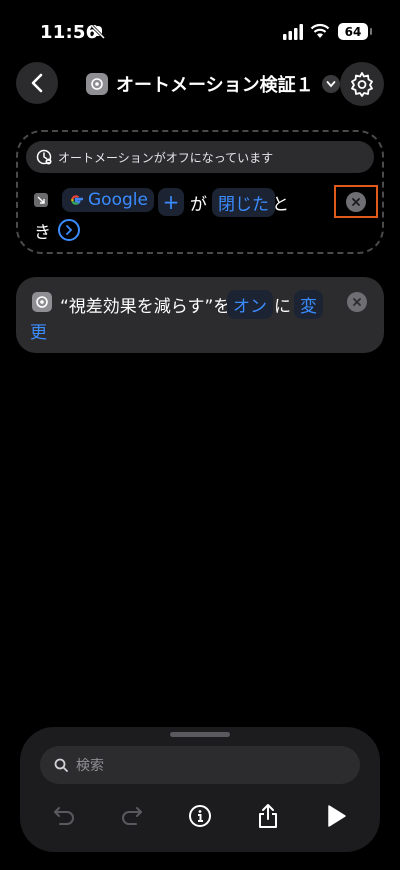  Describe the element at coordinates (118, 200) in the screenshot. I see `app-name: Google` at that location.